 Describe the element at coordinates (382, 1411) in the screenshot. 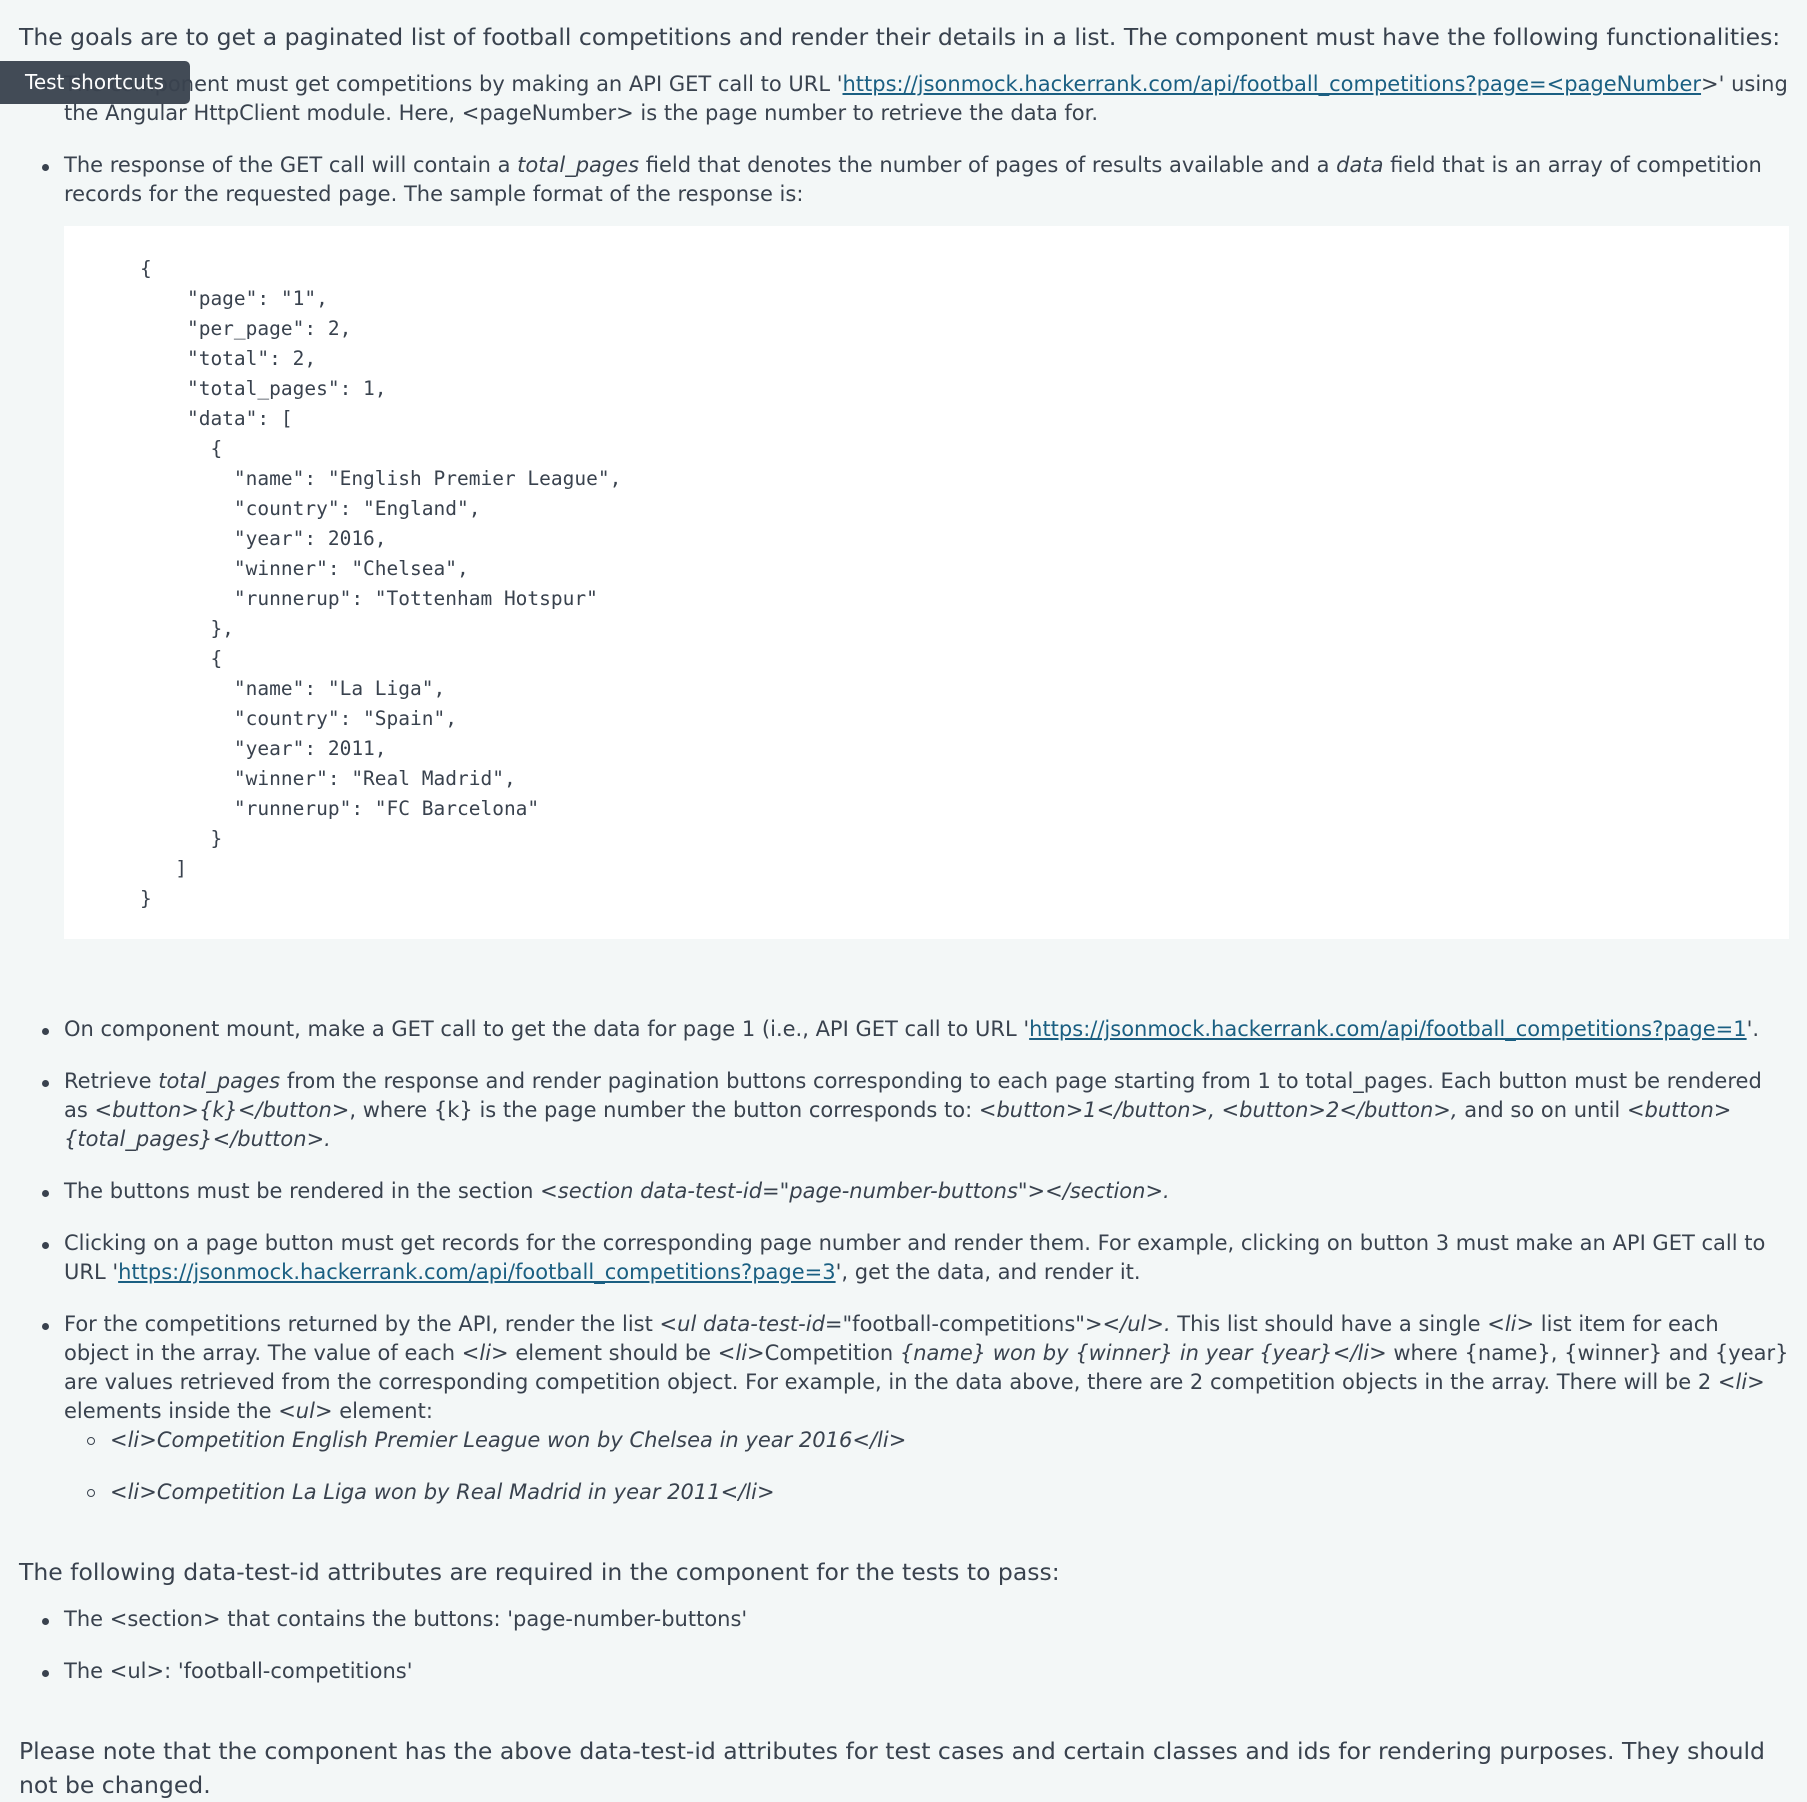

I see `bullet-text: element:` at that location.